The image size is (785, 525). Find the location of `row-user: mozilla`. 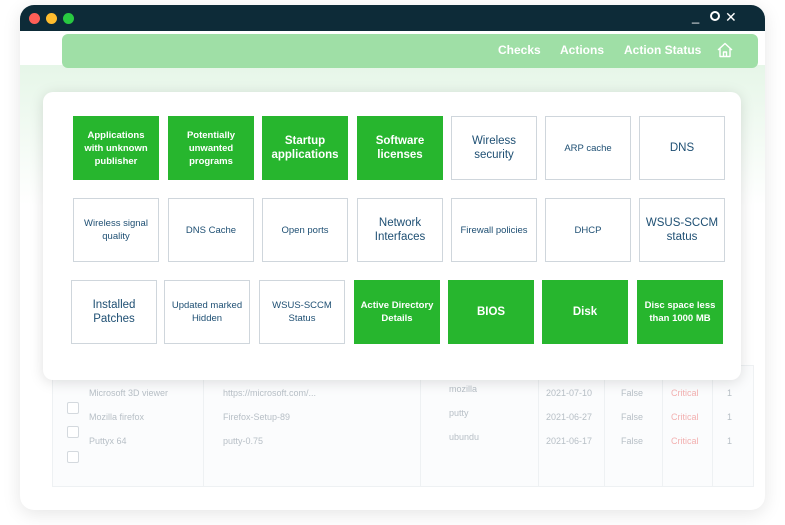

row-user: mozilla is located at coordinates (463, 389).